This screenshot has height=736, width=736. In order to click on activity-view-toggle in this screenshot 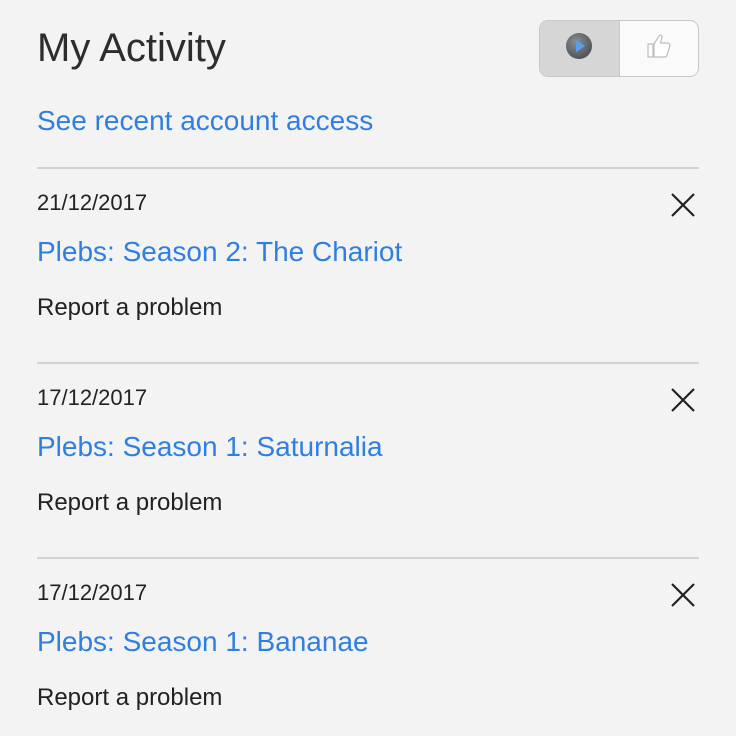, I will do `click(619, 48)`.